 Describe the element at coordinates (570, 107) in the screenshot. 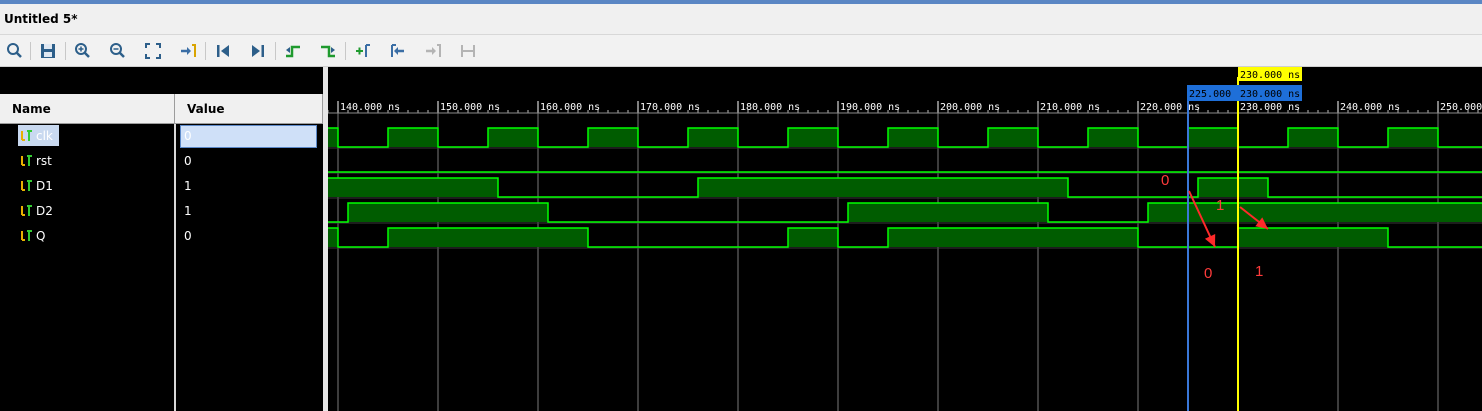

I see `ruler-tick-label: 160.000 ns` at that location.